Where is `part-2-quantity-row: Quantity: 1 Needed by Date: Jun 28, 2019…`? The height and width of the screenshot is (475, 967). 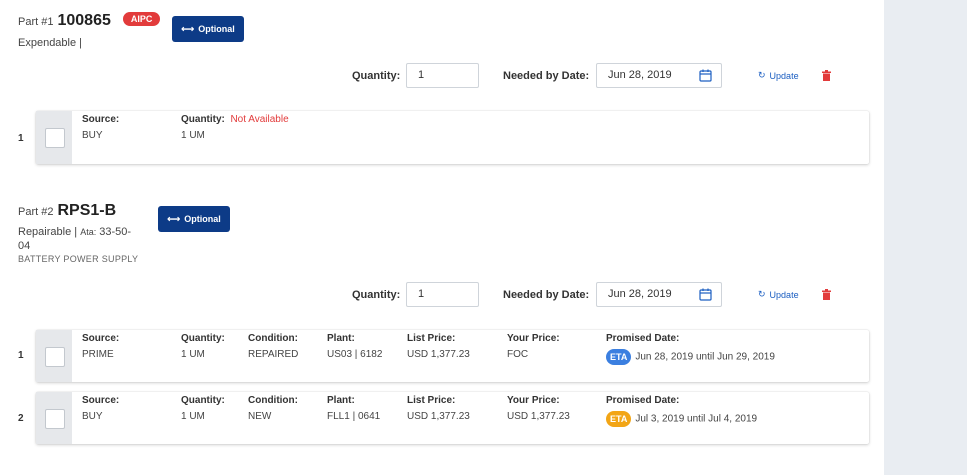 part-2-quantity-row: Quantity: 1 Needed by Date: Jun 28, 2019… is located at coordinates (442, 295).